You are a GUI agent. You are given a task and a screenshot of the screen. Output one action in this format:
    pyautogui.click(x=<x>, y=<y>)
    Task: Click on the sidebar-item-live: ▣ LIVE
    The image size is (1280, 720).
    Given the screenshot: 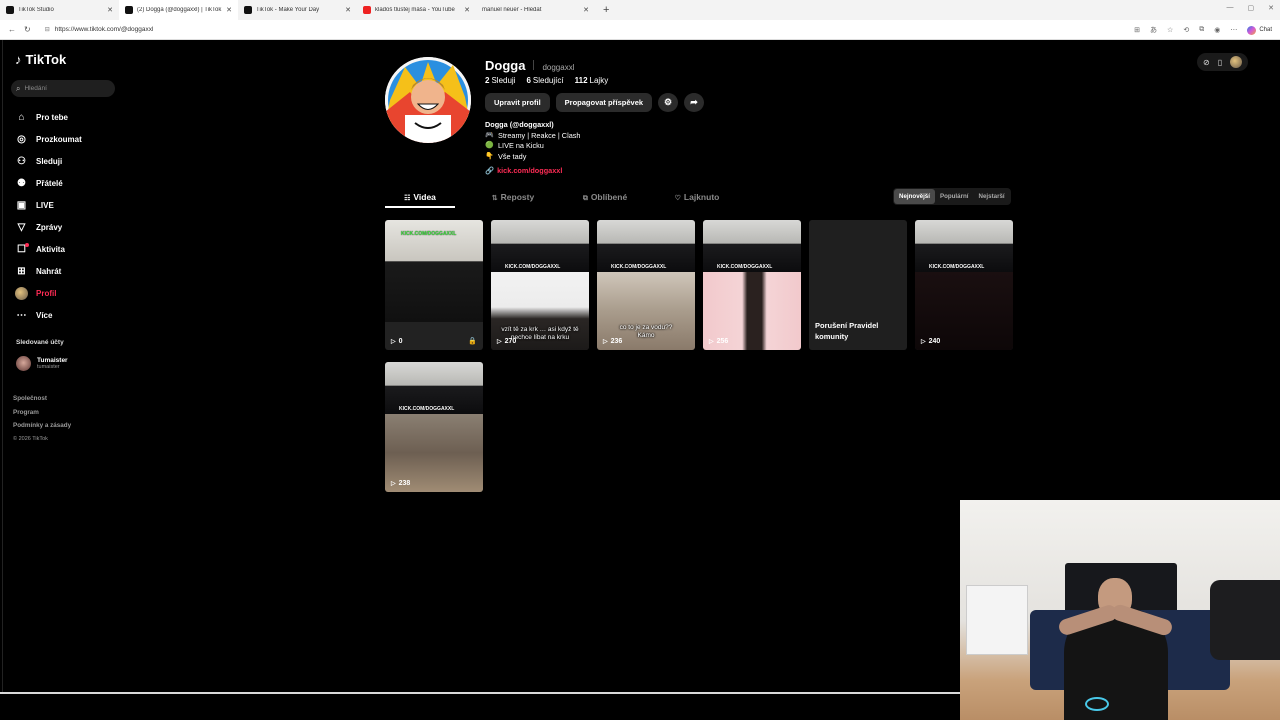 What is the action you would take?
    pyautogui.click(x=48, y=205)
    